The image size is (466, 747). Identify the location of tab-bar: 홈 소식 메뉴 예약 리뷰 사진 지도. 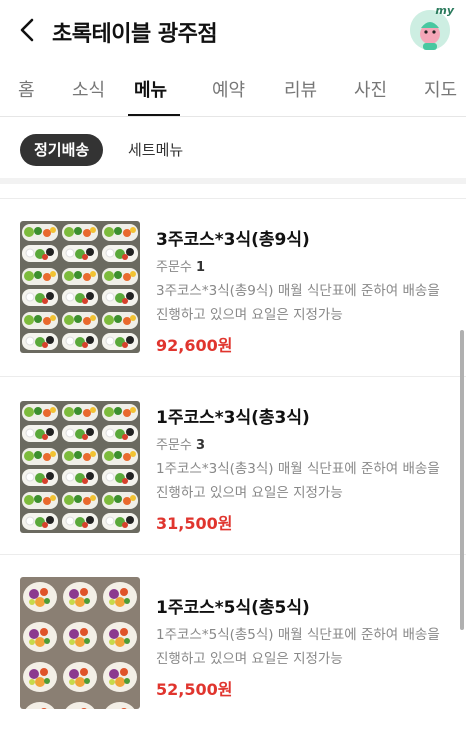
(233, 88).